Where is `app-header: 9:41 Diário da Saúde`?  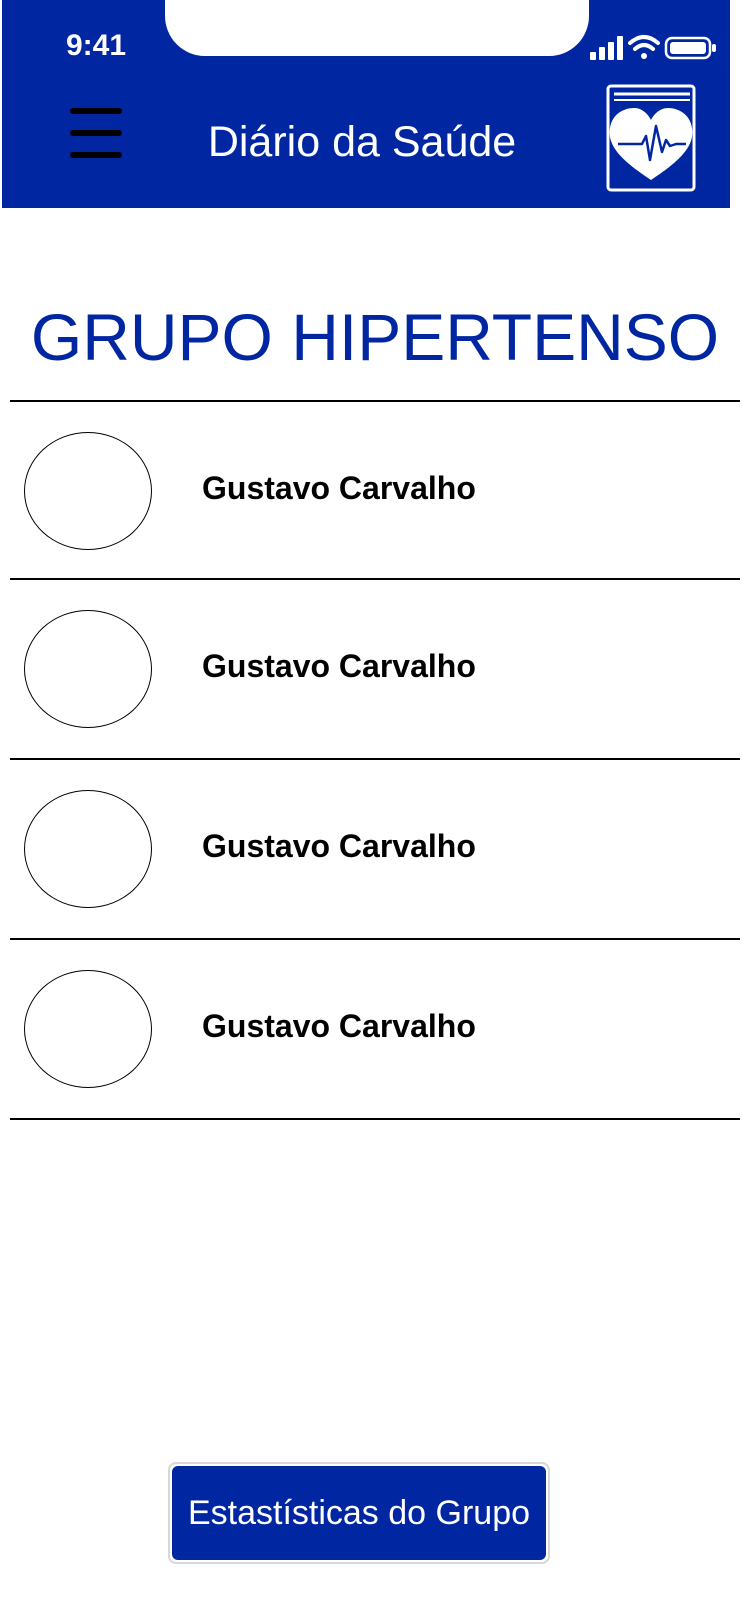 app-header: 9:41 Diário da Saúde is located at coordinates (366, 104).